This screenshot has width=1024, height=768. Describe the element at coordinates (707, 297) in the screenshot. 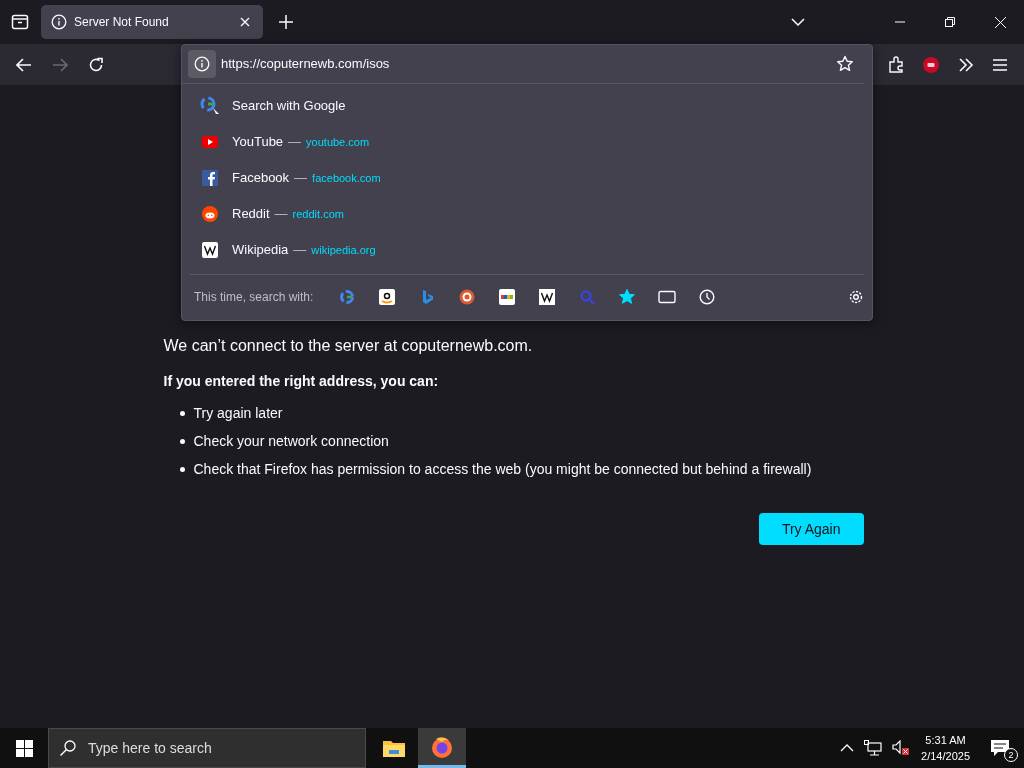

I see `history-icon` at that location.